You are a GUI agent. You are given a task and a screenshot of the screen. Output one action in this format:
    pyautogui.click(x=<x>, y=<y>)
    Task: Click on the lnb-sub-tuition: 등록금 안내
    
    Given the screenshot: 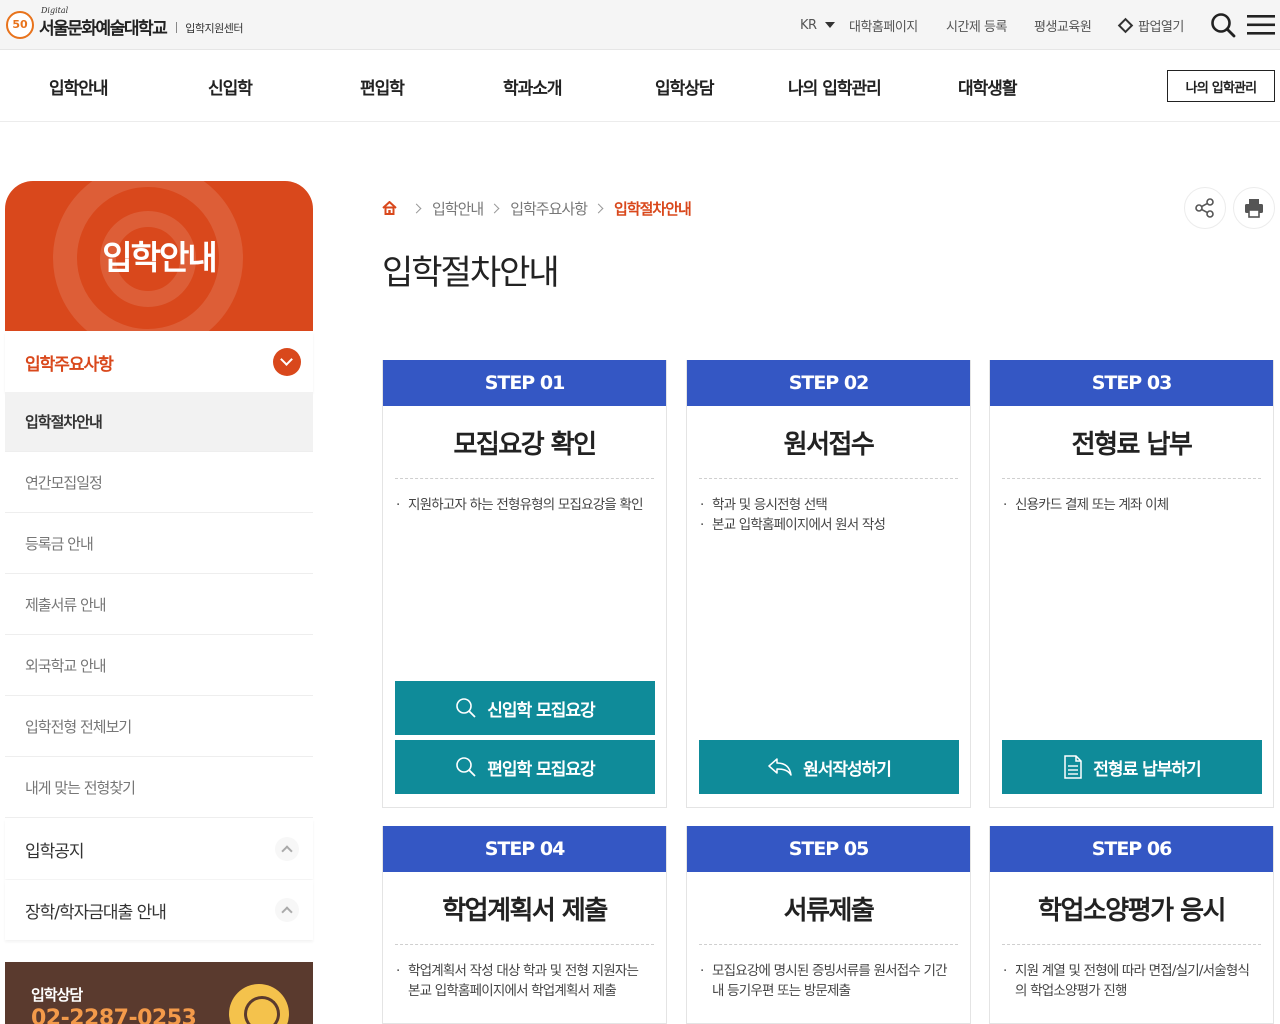 What is the action you would take?
    pyautogui.click(x=159, y=544)
    